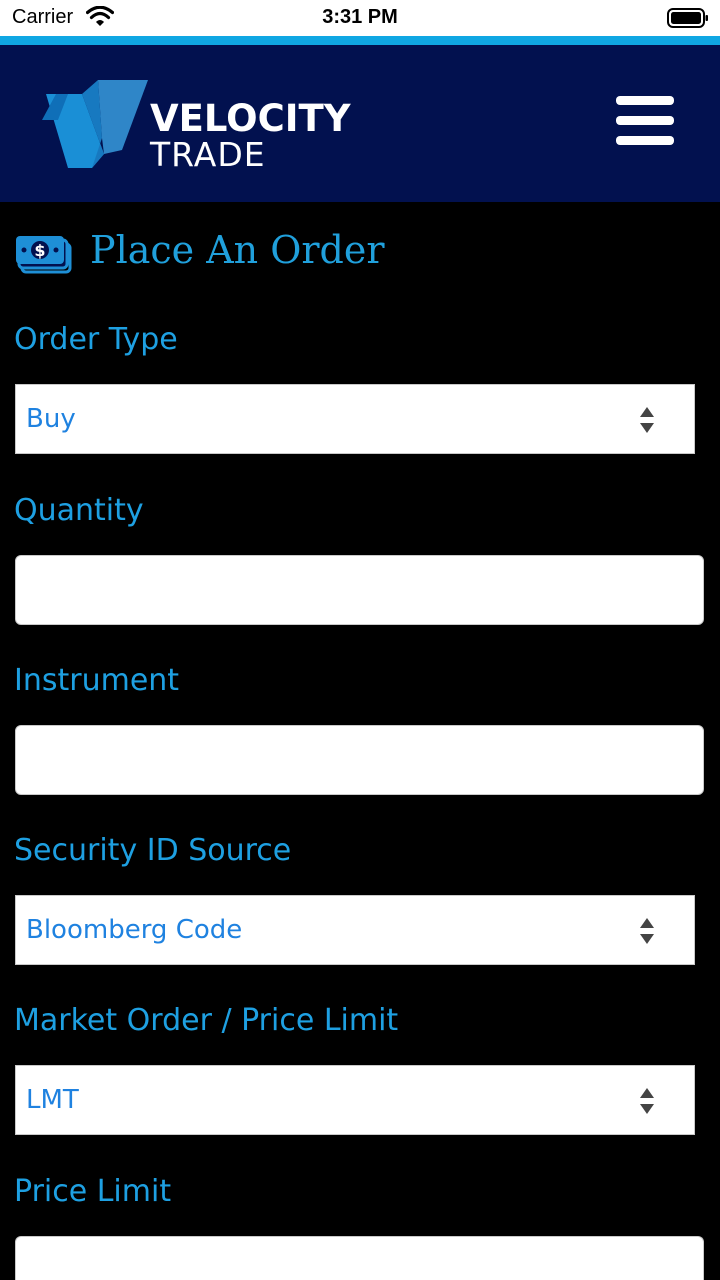 This screenshot has width=720, height=1280. I want to click on order-type-label: Order Type, so click(96, 339).